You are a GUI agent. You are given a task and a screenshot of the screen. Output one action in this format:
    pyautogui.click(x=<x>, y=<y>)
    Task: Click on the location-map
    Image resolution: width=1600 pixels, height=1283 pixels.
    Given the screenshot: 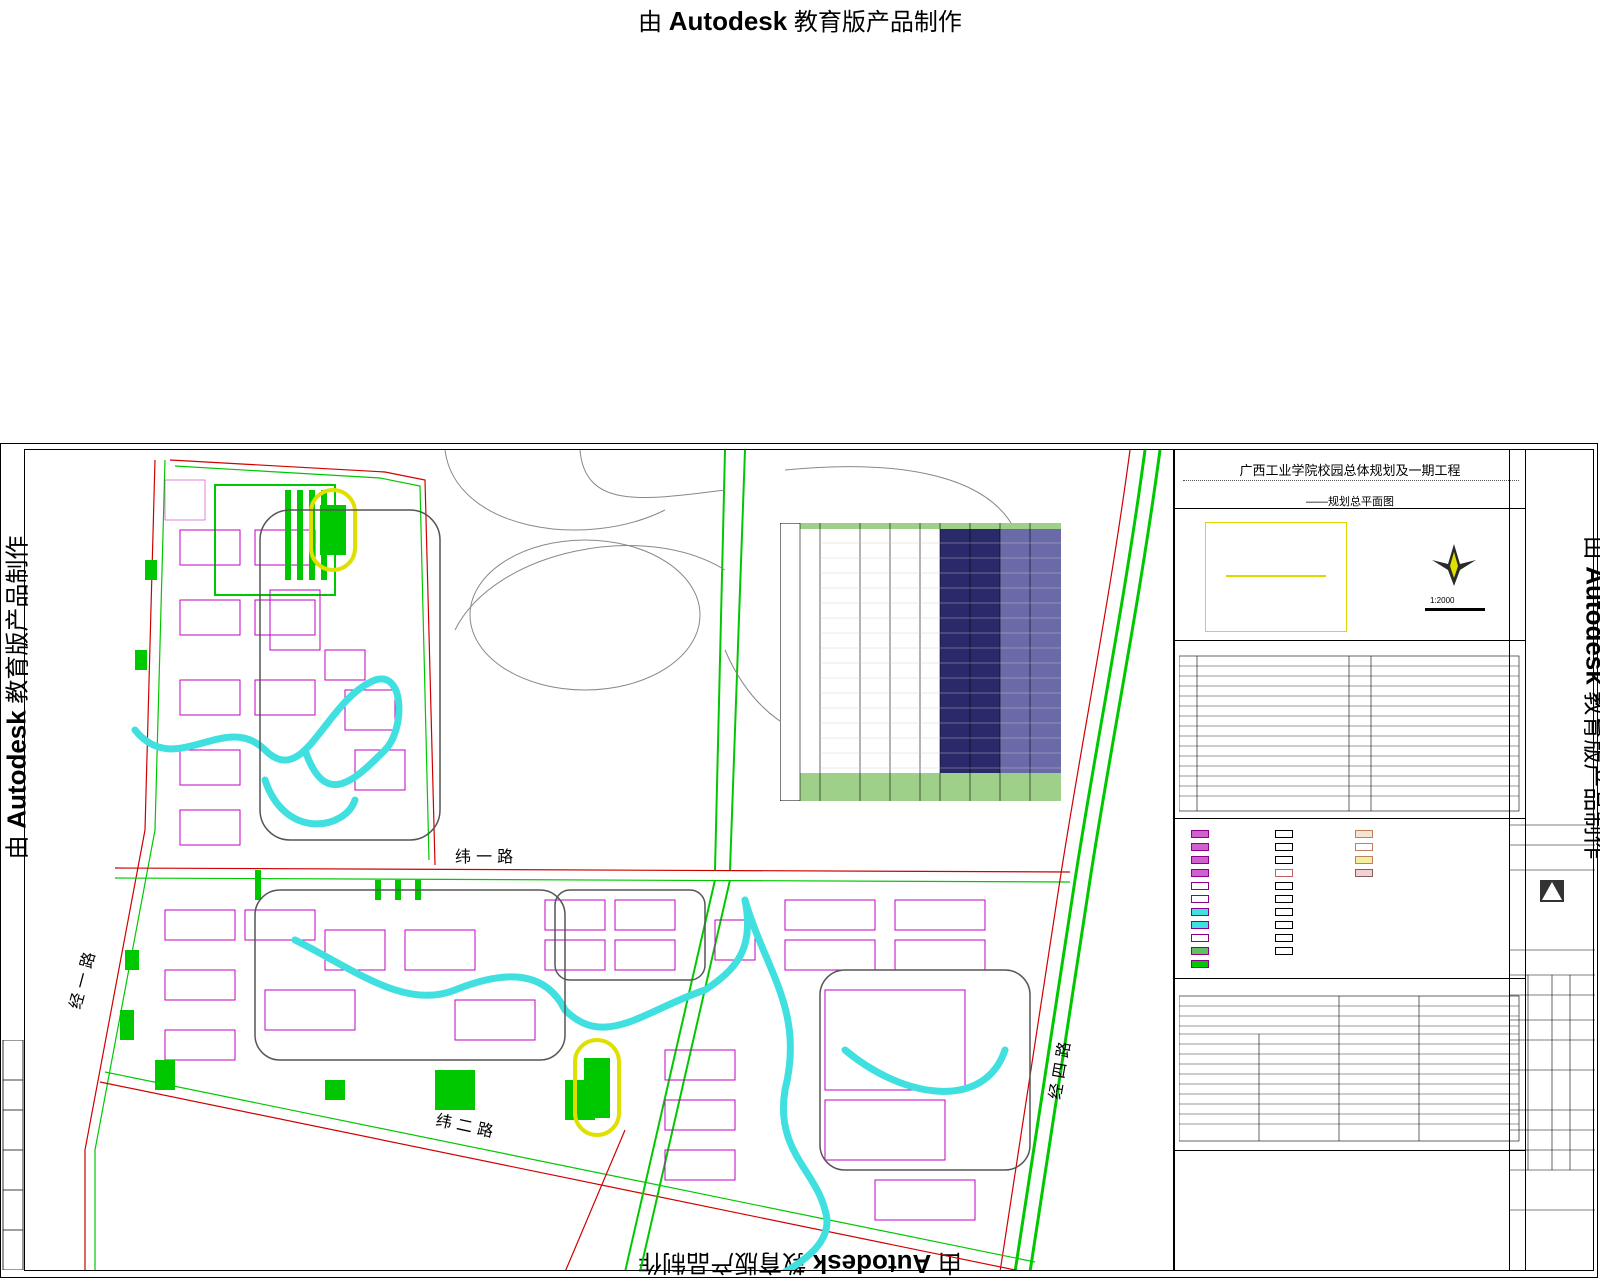 What is the action you would take?
    pyautogui.click(x=1276, y=577)
    